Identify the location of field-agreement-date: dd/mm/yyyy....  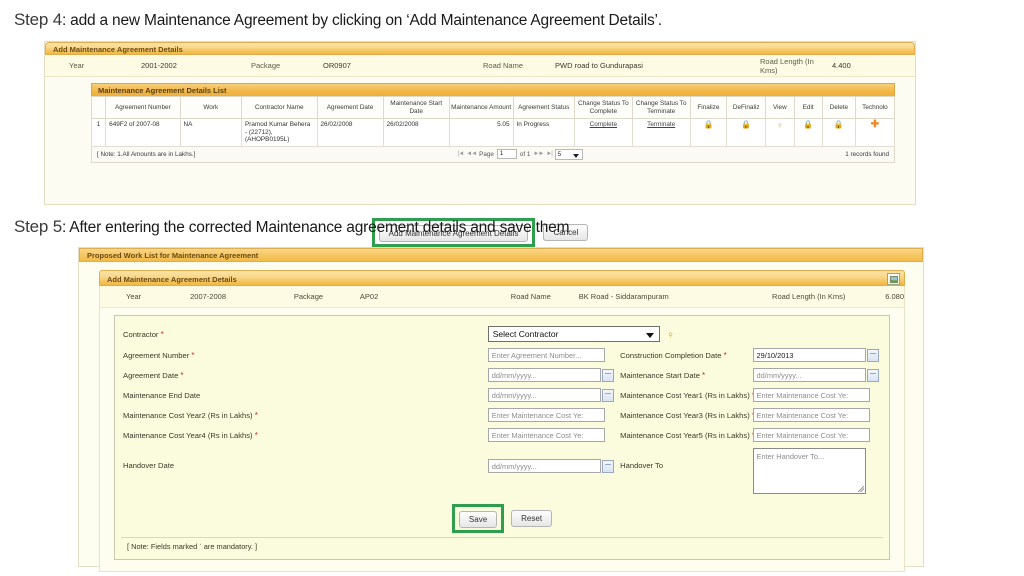
(552, 375).